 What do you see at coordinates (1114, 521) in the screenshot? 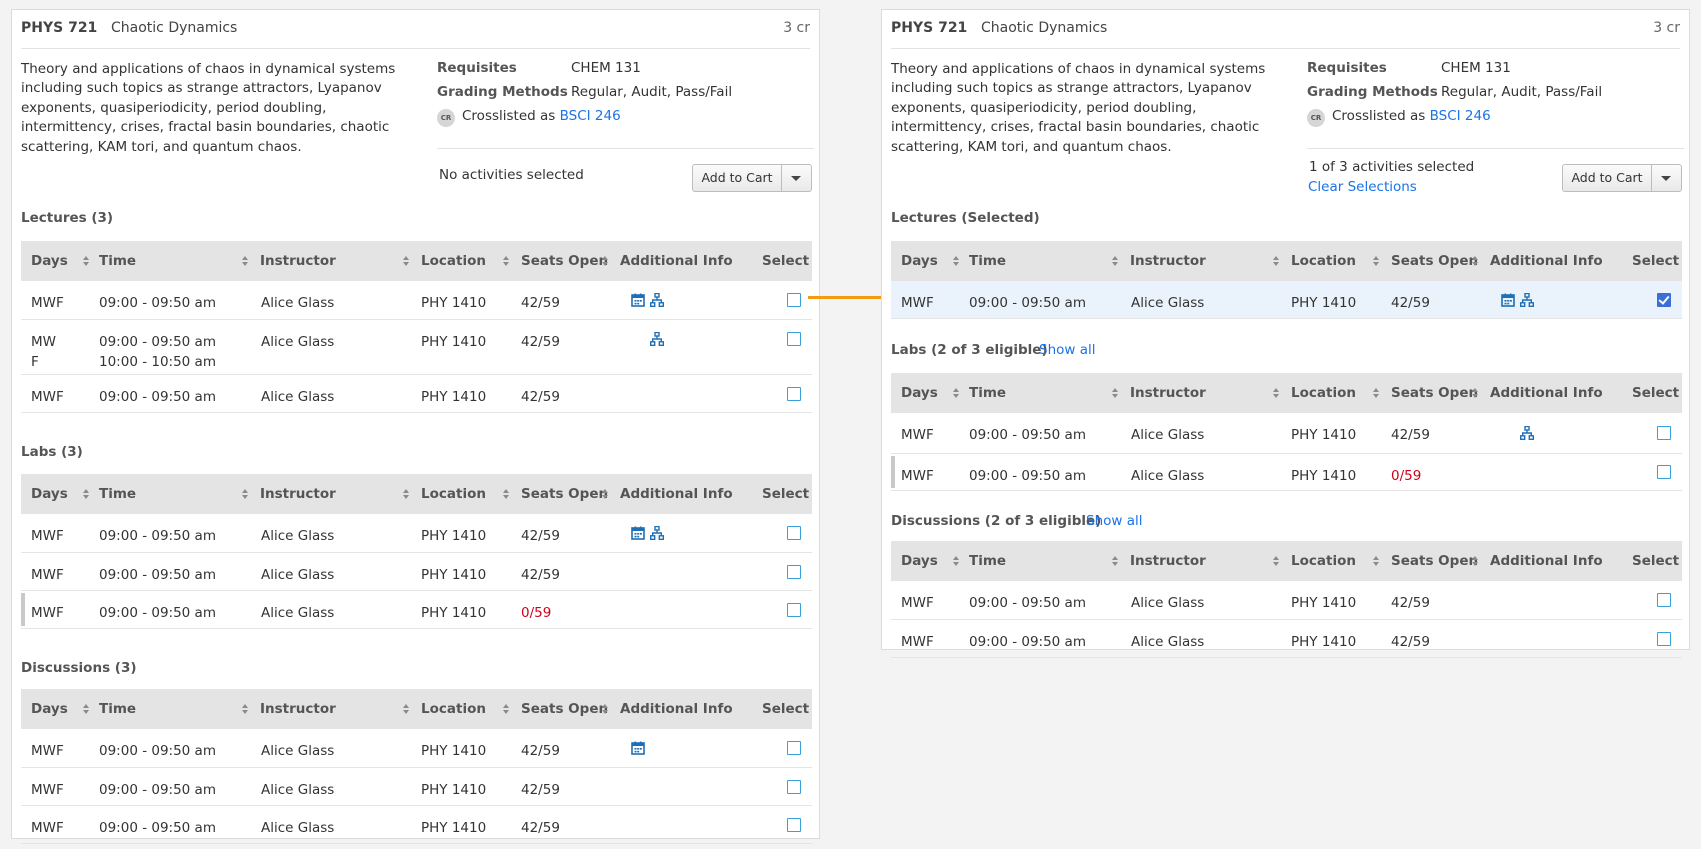
I see `discussions-show-all-link: Show all` at bounding box center [1114, 521].